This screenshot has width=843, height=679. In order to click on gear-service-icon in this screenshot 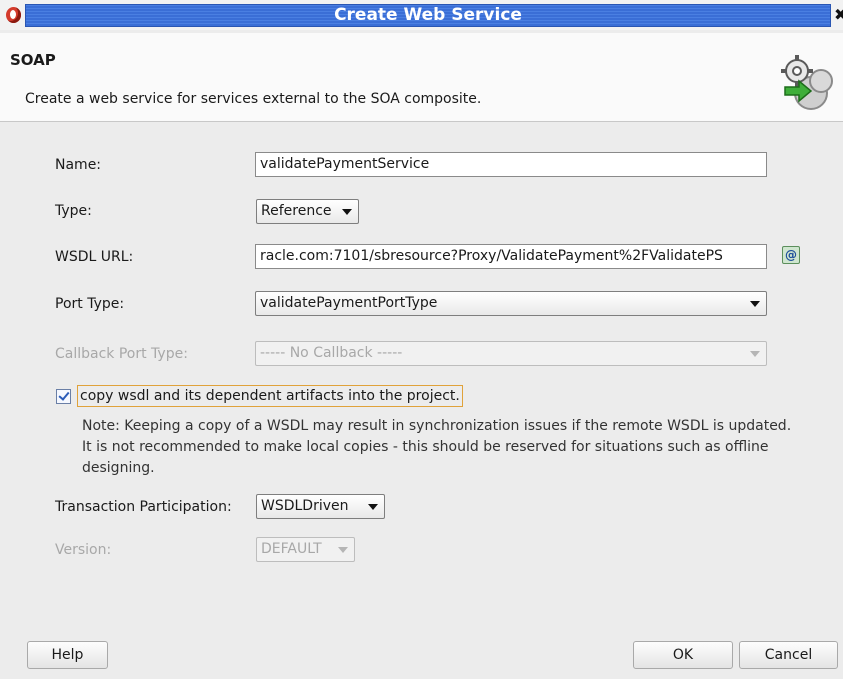, I will do `click(807, 82)`.